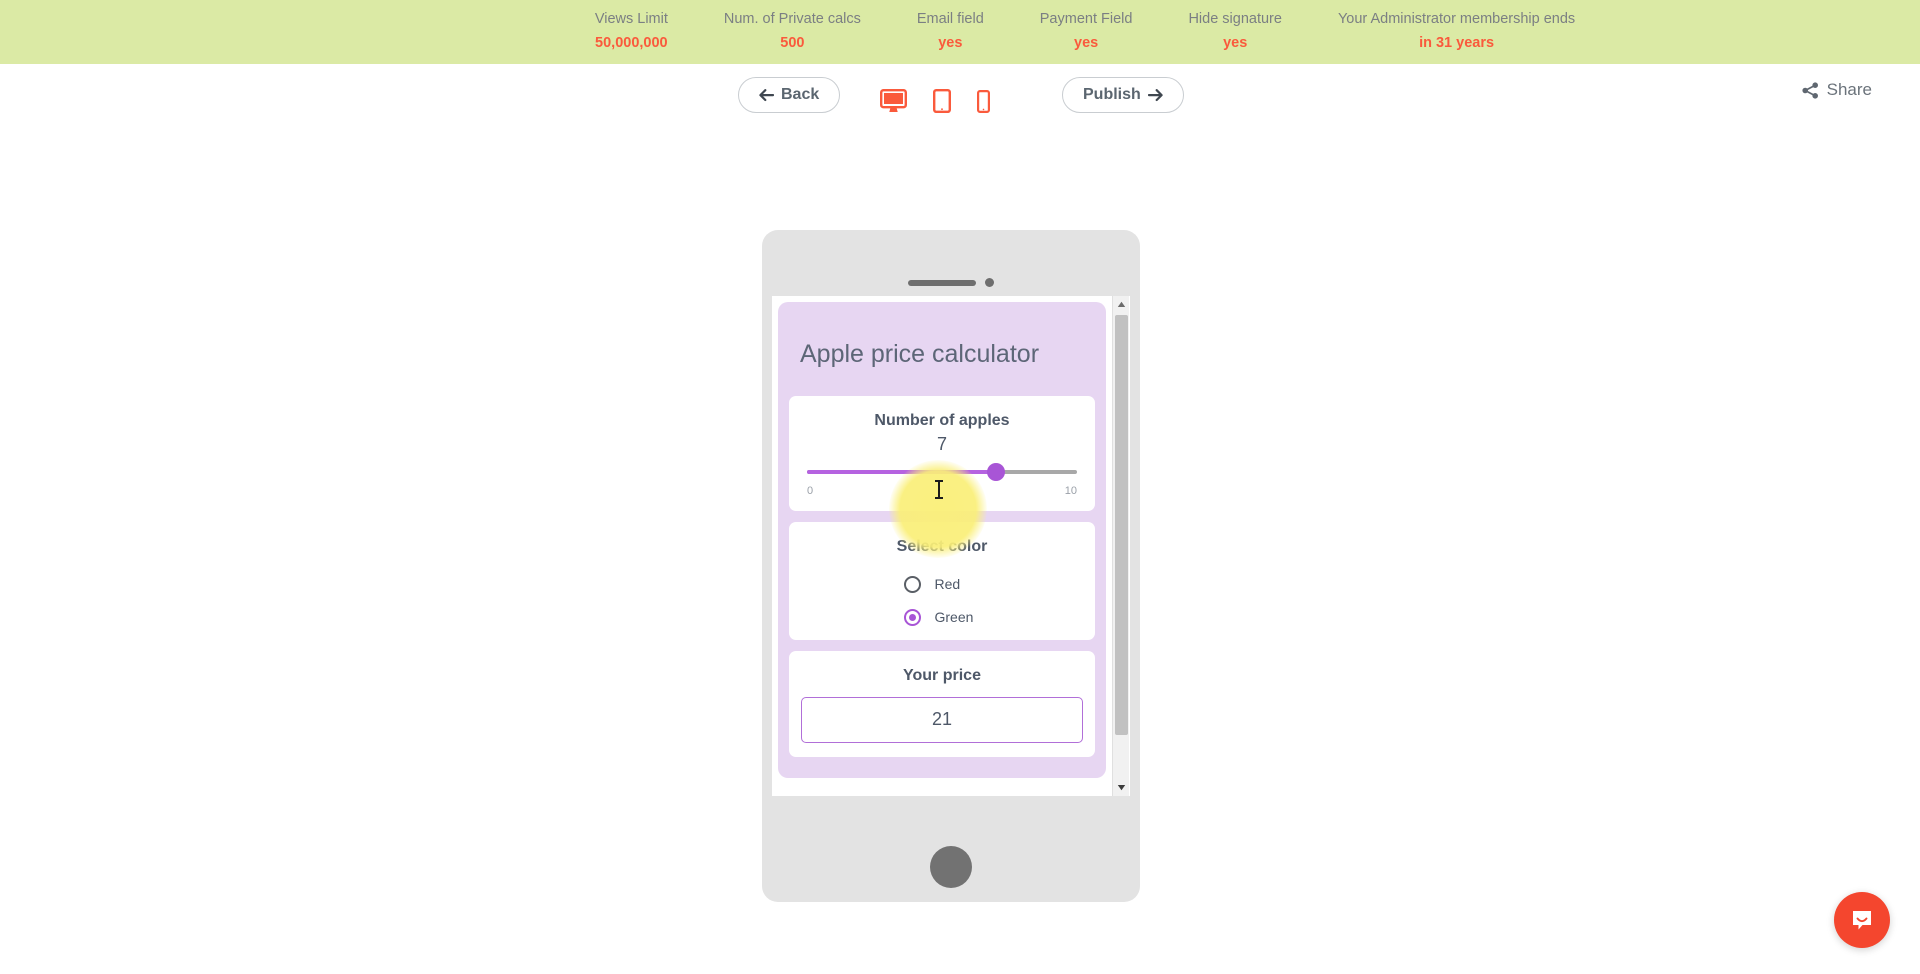  I want to click on stat-email-field: Email field yes, so click(950, 31).